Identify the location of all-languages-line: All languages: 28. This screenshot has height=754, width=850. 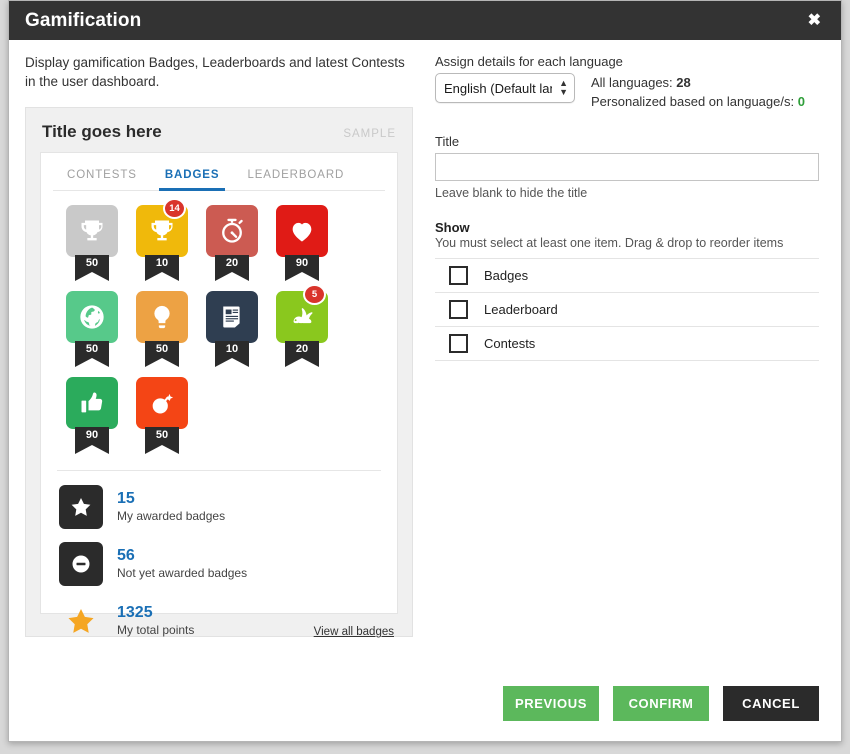
(698, 83).